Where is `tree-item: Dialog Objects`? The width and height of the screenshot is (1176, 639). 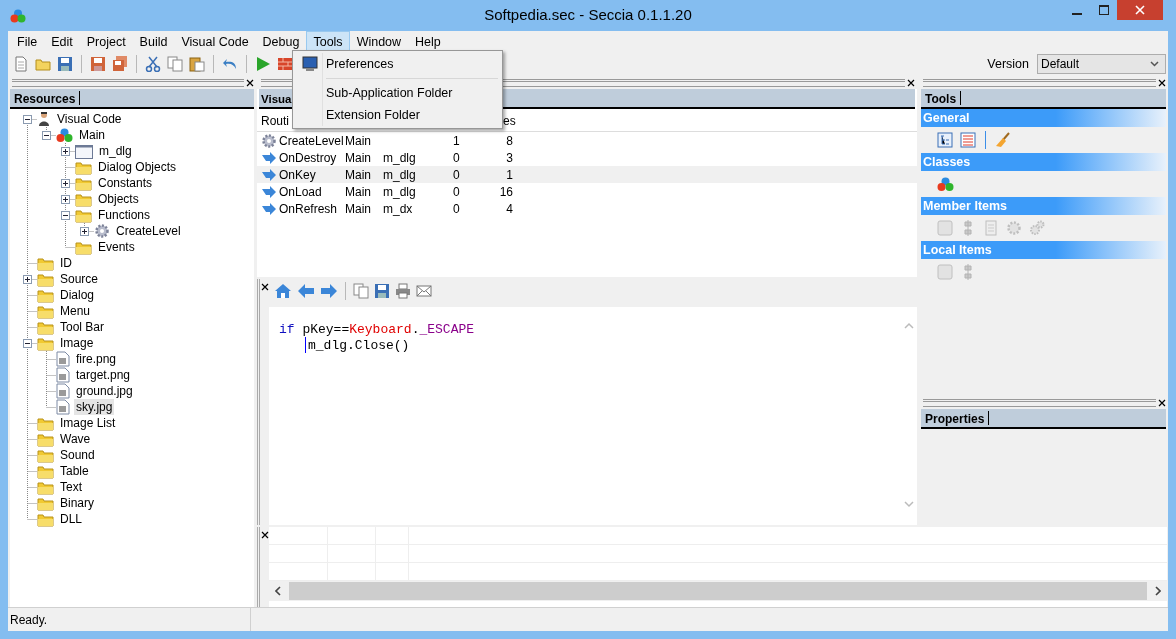
tree-item: Dialog Objects is located at coordinates (137, 167).